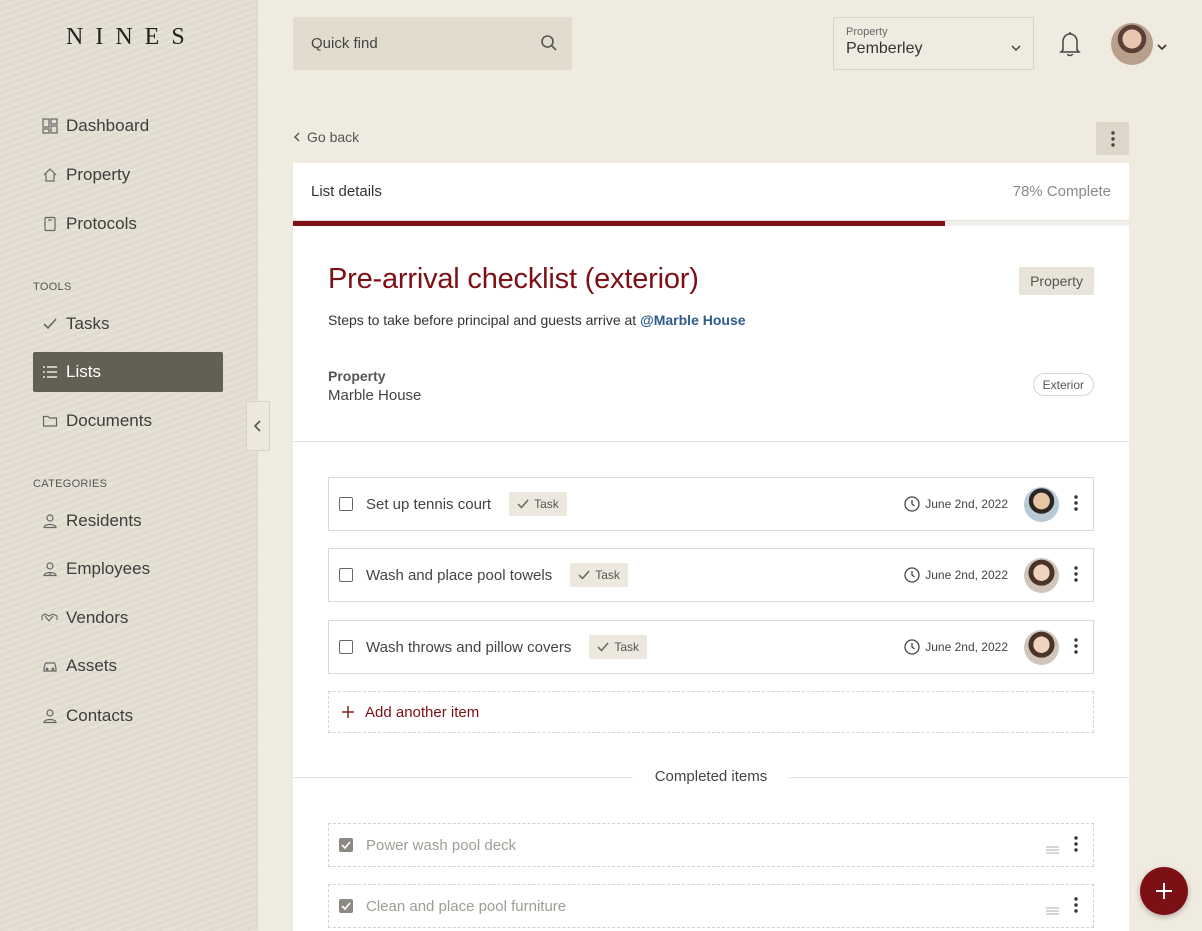  I want to click on item-label: Set up tennis court, so click(429, 504).